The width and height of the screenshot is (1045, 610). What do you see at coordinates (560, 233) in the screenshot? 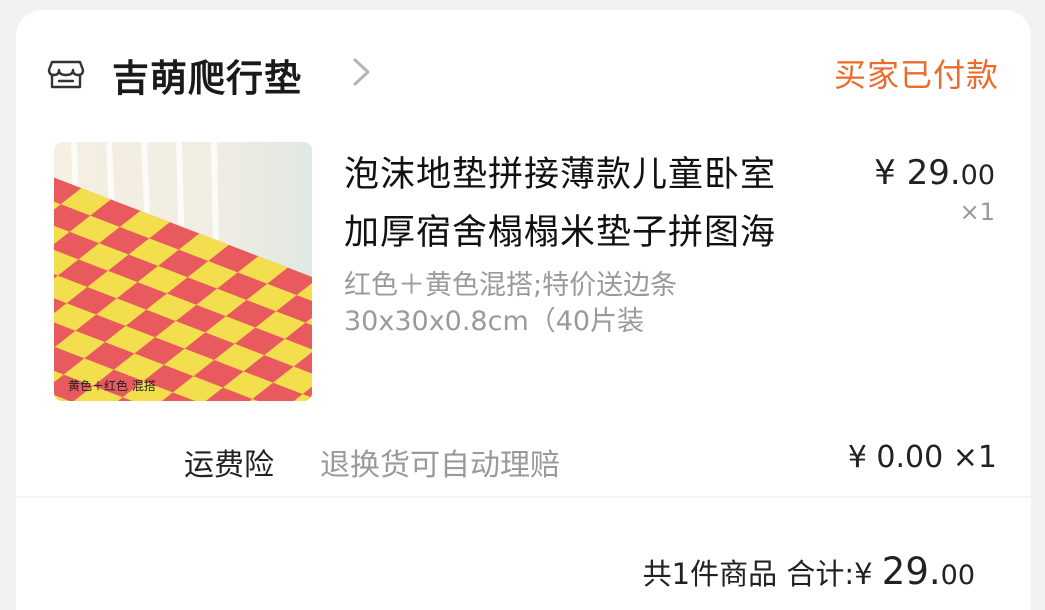
I see `product-title-line2: 加厚宿舍榻榻米垫子拼图海` at bounding box center [560, 233].